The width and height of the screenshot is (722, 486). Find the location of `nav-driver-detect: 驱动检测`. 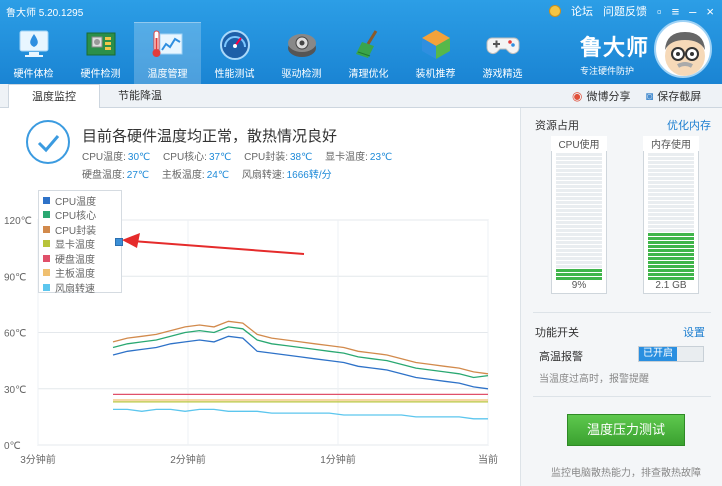

nav-driver-detect: 驱动检测 is located at coordinates (301, 53).